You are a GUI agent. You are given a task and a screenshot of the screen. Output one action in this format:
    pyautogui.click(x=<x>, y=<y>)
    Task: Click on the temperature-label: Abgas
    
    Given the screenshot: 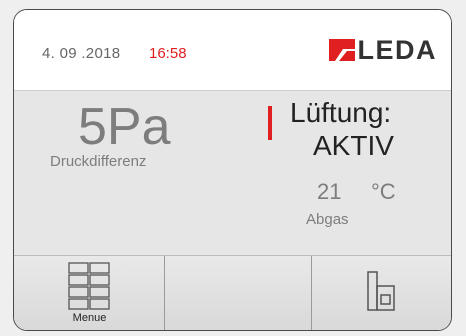 What is the action you would take?
    pyautogui.click(x=327, y=219)
    